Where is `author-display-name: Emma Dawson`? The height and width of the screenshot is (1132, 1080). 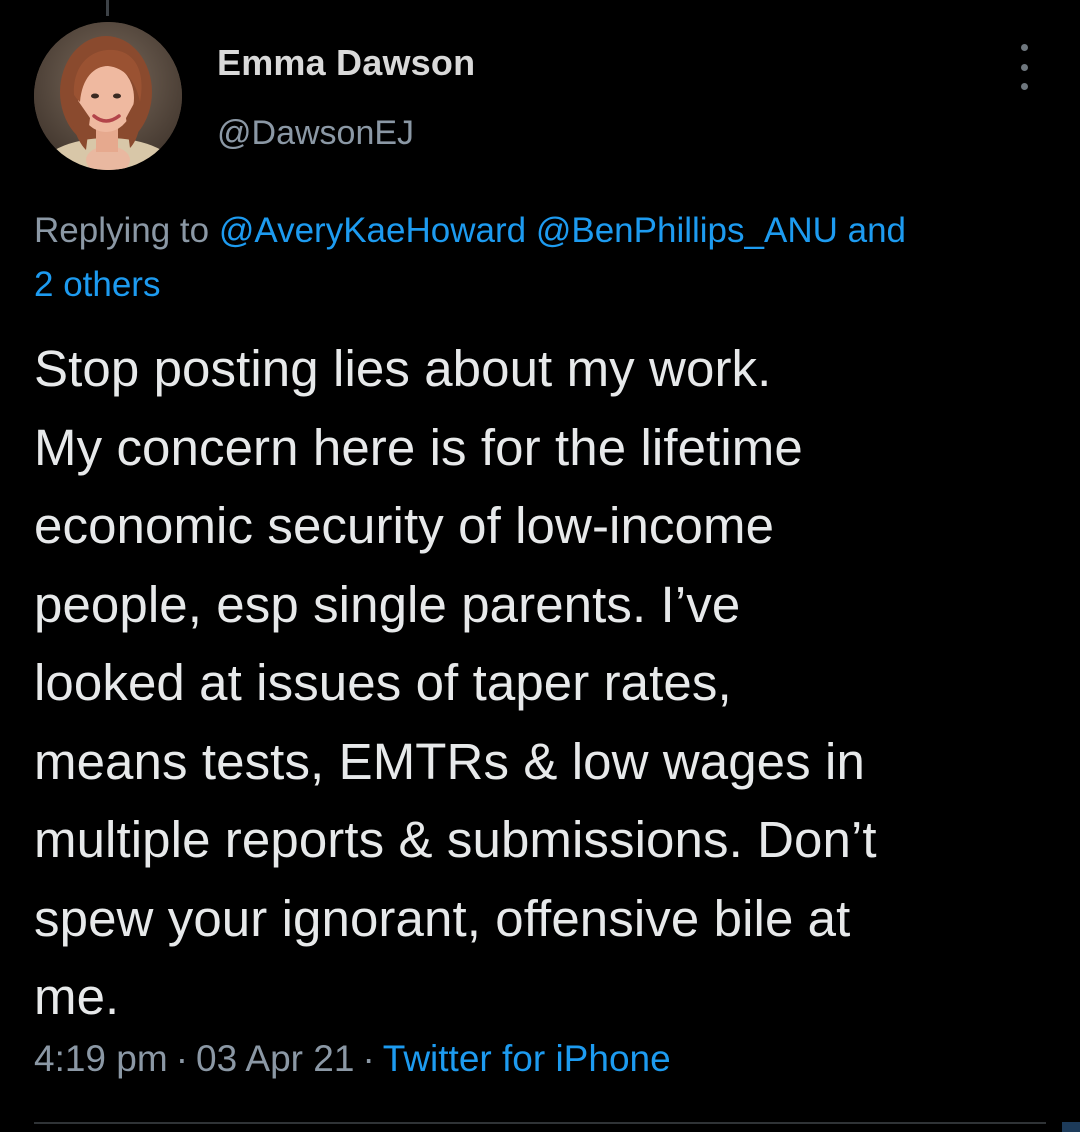 author-display-name: Emma Dawson is located at coordinates (346, 63).